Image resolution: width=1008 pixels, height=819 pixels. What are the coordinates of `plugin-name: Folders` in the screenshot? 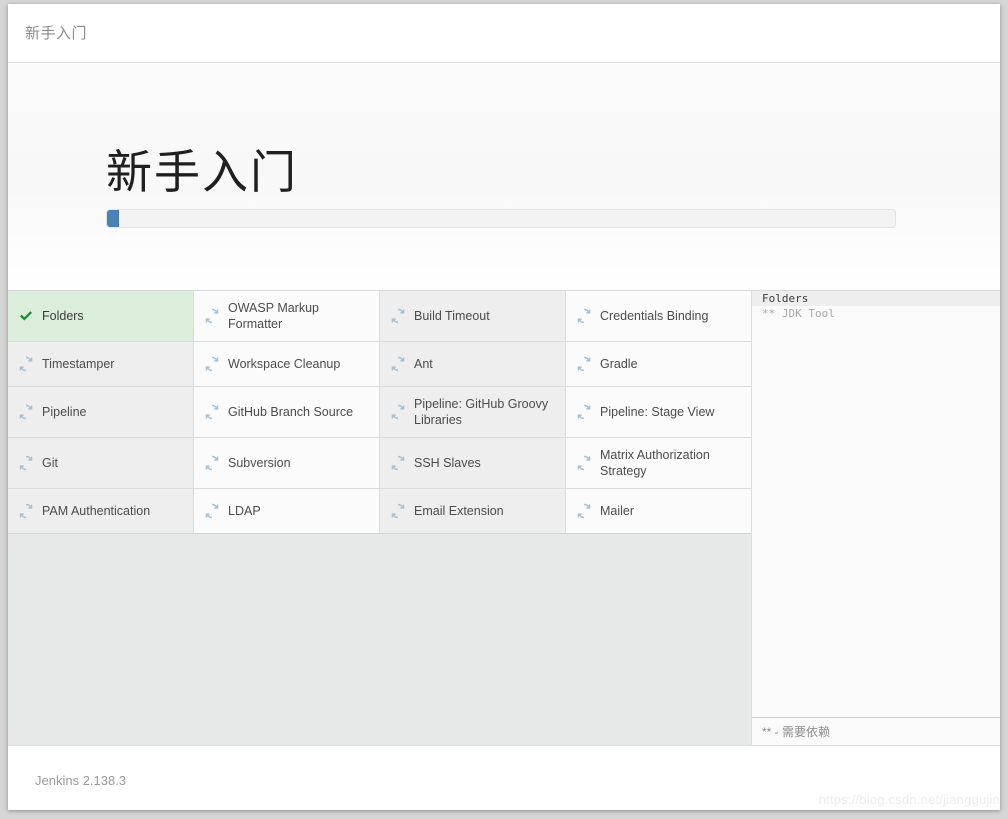 It's located at (63, 316).